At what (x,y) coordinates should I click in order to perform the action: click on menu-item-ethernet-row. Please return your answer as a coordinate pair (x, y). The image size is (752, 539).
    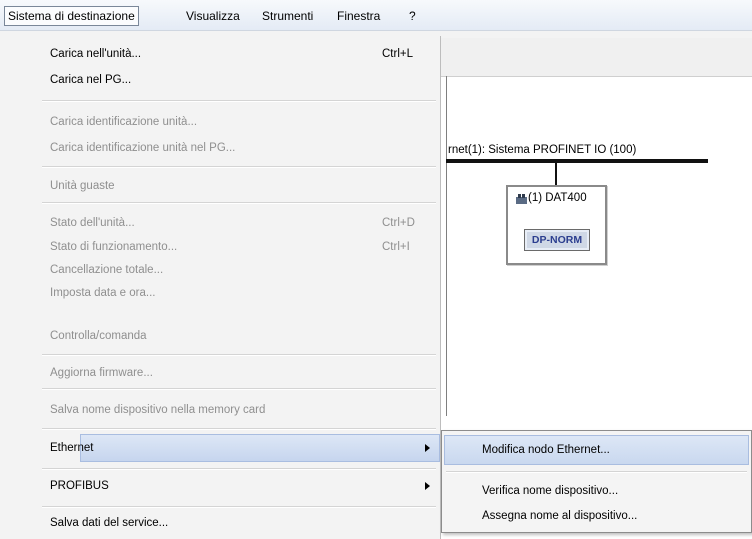
    Looking at the image, I should click on (260, 448).